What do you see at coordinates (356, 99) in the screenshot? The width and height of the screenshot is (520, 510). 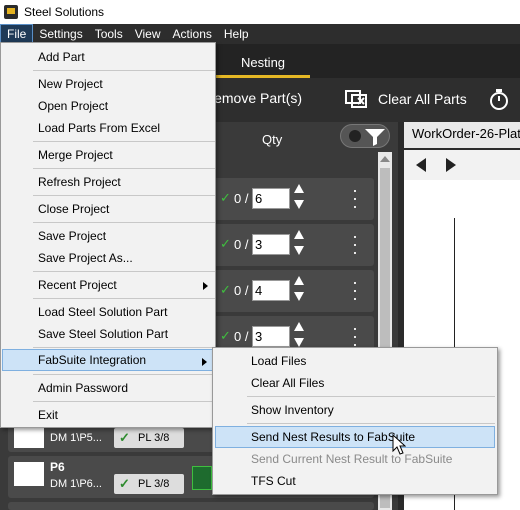 I see `clear-parts-icon` at bounding box center [356, 99].